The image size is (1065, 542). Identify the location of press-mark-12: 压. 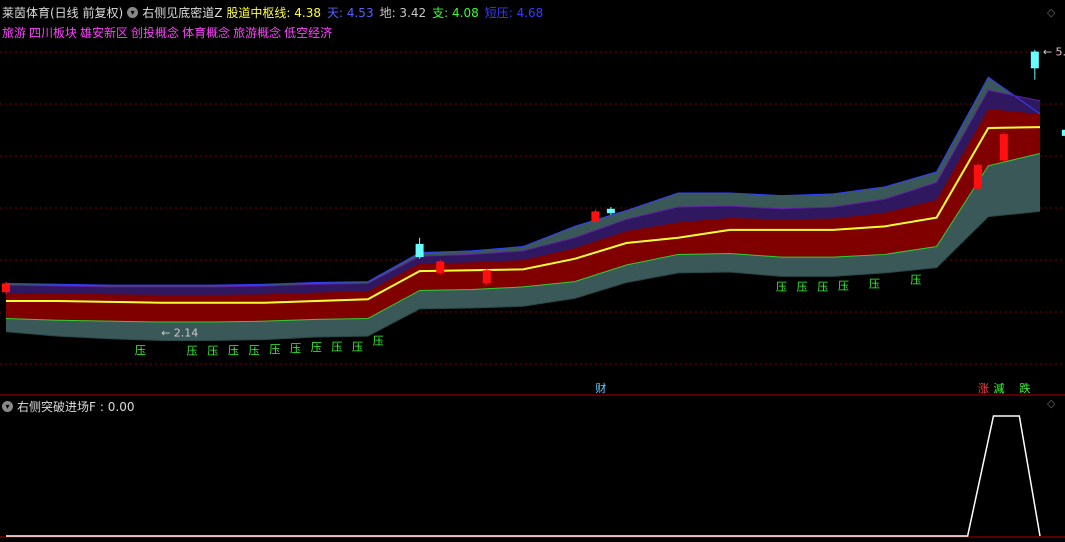
(802, 286).